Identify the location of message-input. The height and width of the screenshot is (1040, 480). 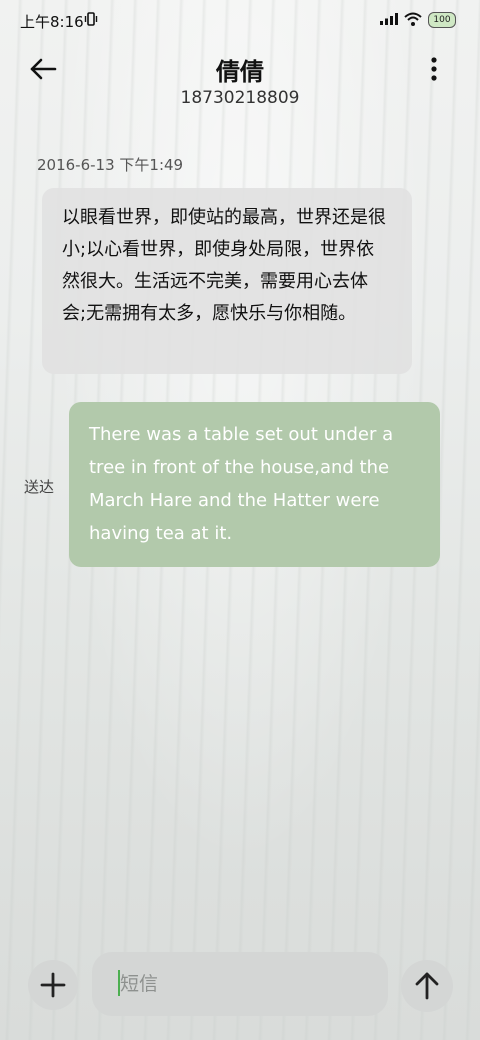
(240, 984).